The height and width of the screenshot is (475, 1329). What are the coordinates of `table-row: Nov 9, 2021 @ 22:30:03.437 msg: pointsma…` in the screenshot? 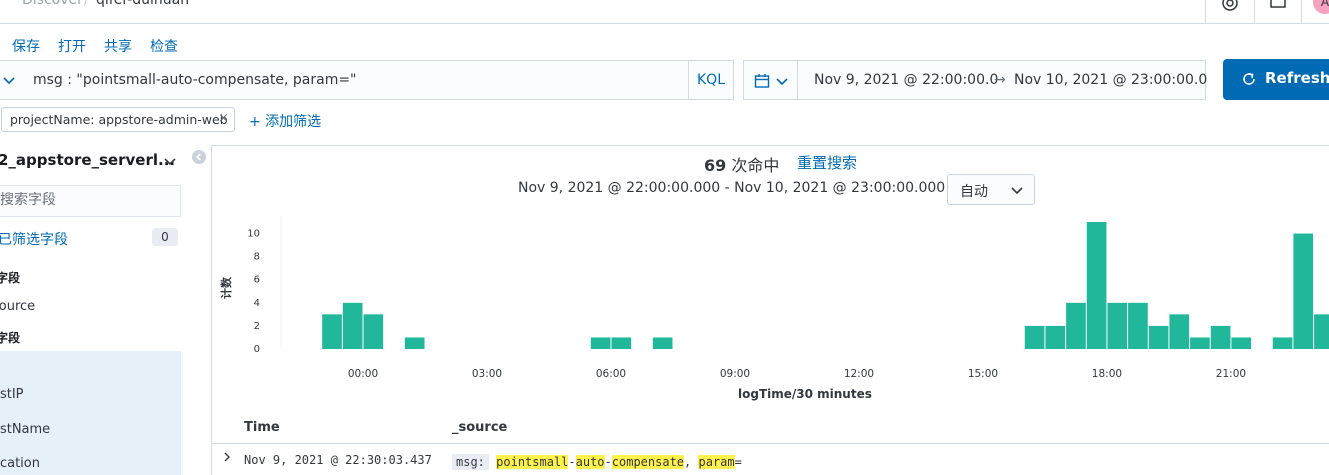 It's located at (770, 460).